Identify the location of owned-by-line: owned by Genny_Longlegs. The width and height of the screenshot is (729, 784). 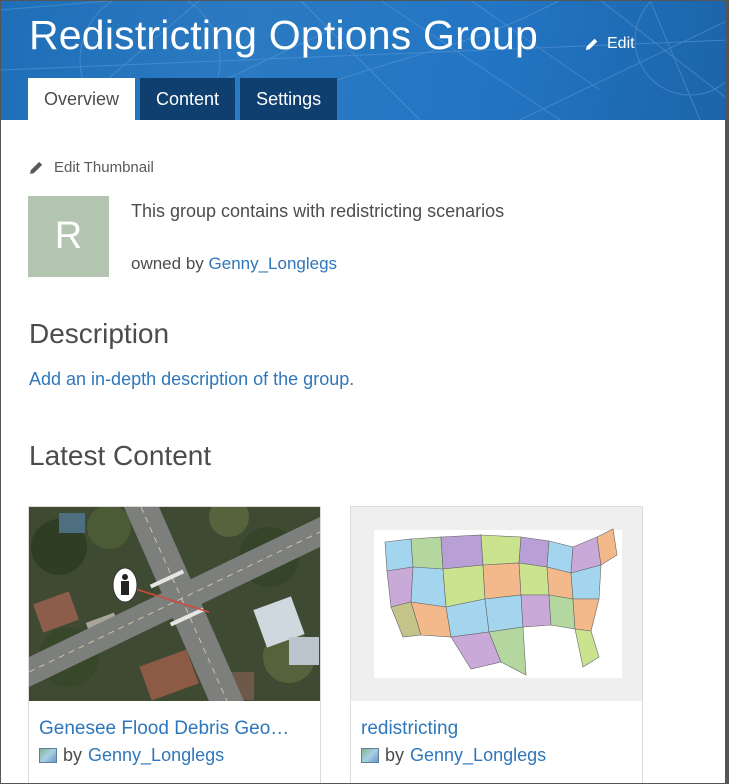
(234, 264).